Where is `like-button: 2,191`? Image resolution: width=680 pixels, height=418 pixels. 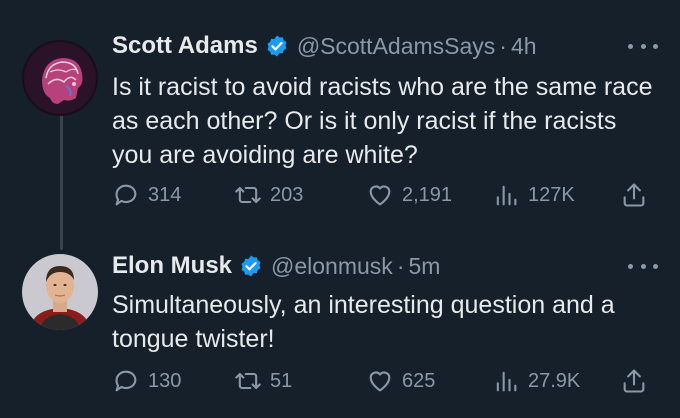
like-button: 2,191 is located at coordinates (409, 195).